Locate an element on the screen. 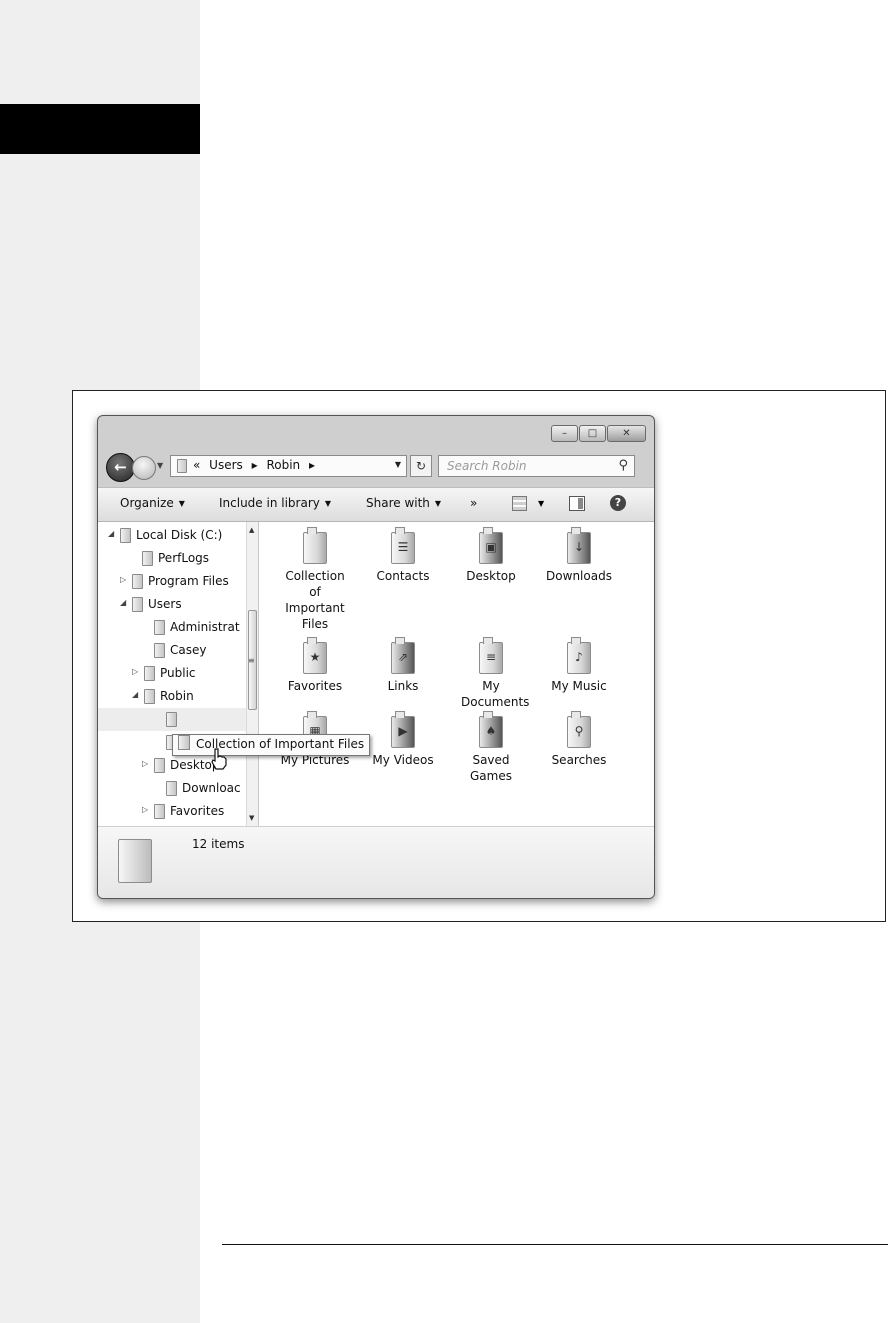  folder-item-label: Desktop is located at coordinates (491, 576).